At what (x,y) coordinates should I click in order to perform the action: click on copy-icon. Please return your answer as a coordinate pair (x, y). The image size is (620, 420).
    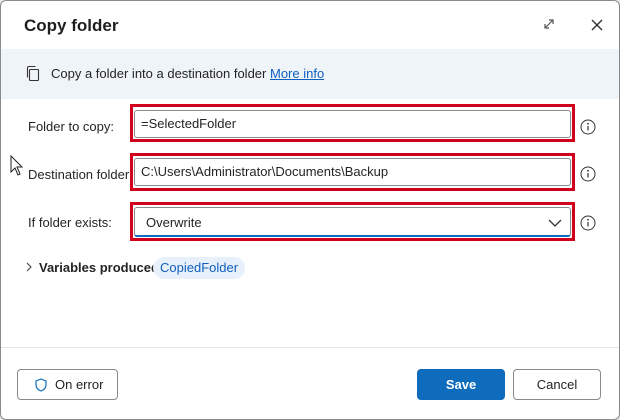
    Looking at the image, I should click on (33, 73).